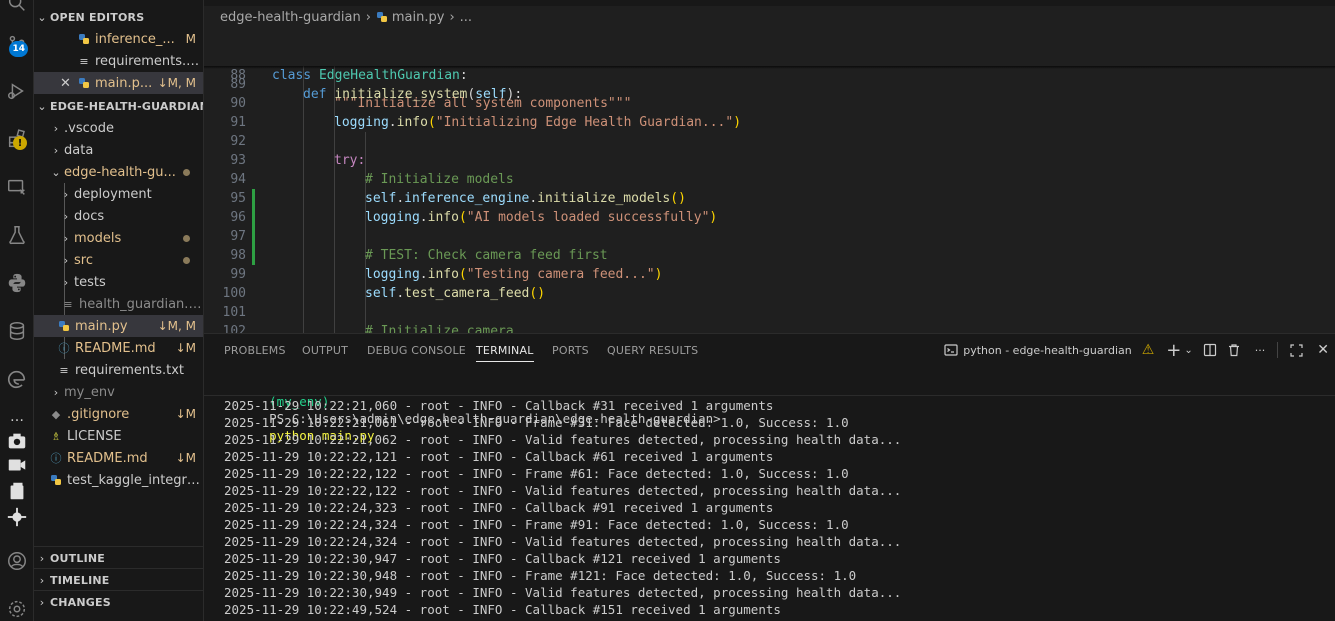  What do you see at coordinates (389, 75) in the screenshot?
I see `code-class-name: EdgeHealthGuardian` at bounding box center [389, 75].